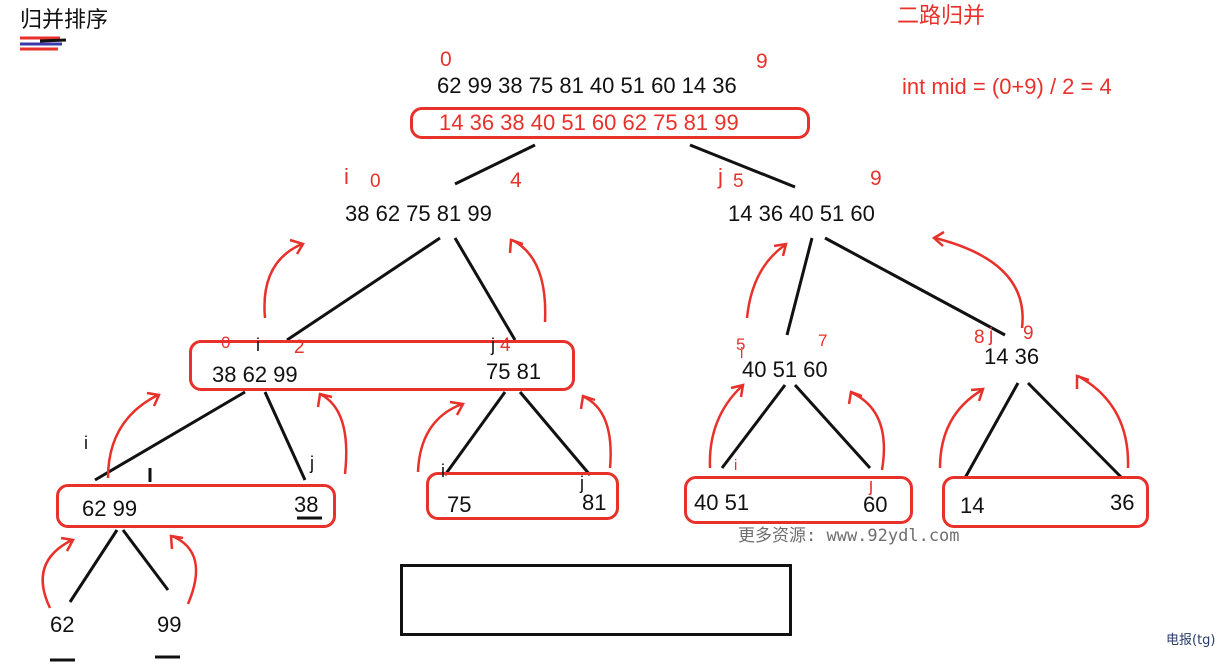  What do you see at coordinates (941, 16) in the screenshot?
I see `subtitle: 二路归并` at bounding box center [941, 16].